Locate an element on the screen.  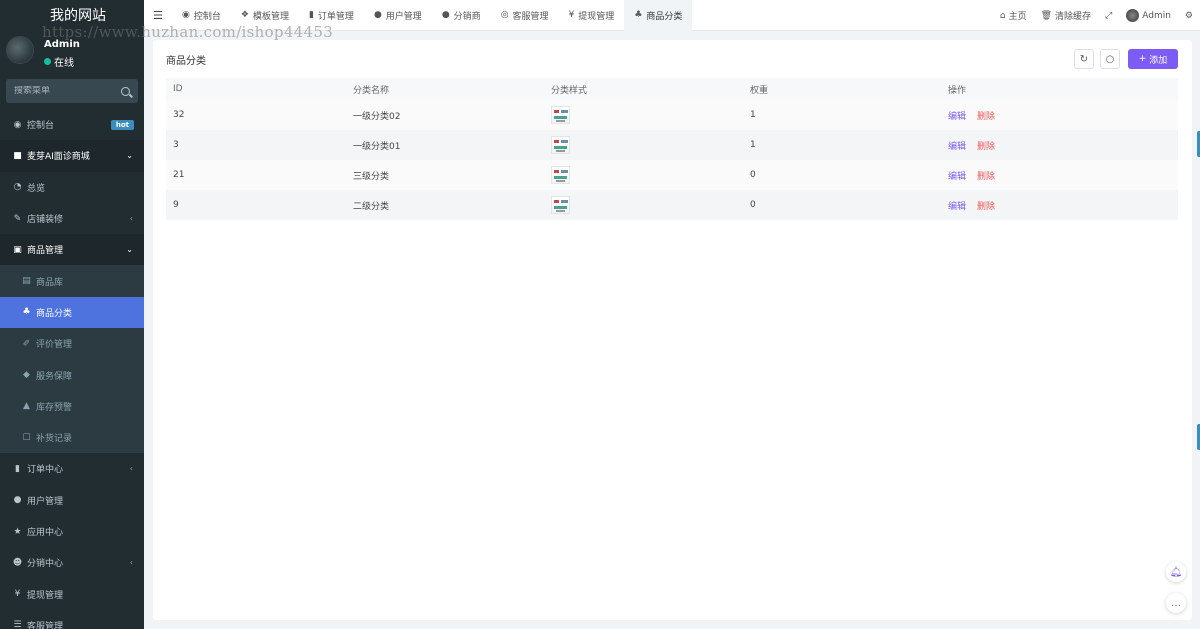
navbar-right: ⌂ 主页 🗑︎ 清除缓存 ⤢ Admin ⚙ is located at coordinates (1096, 15).